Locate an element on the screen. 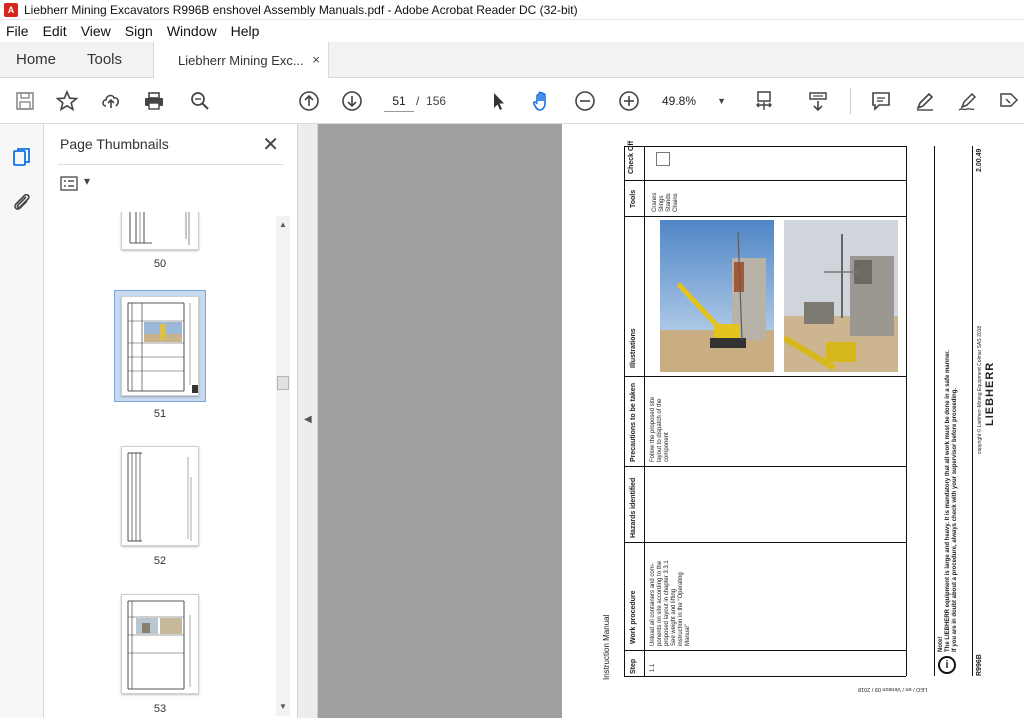  menu-sign: Sign is located at coordinates (139, 31).